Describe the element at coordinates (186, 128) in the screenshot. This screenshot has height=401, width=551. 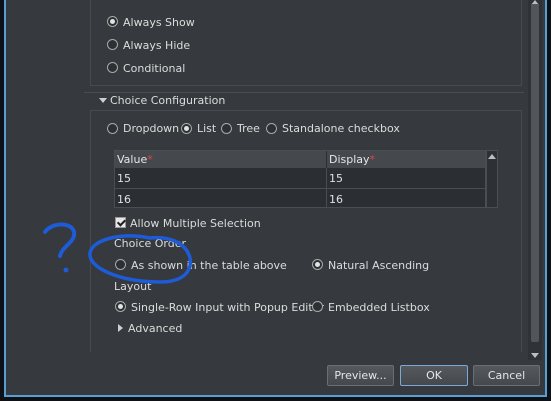
I see `list-radio` at that location.